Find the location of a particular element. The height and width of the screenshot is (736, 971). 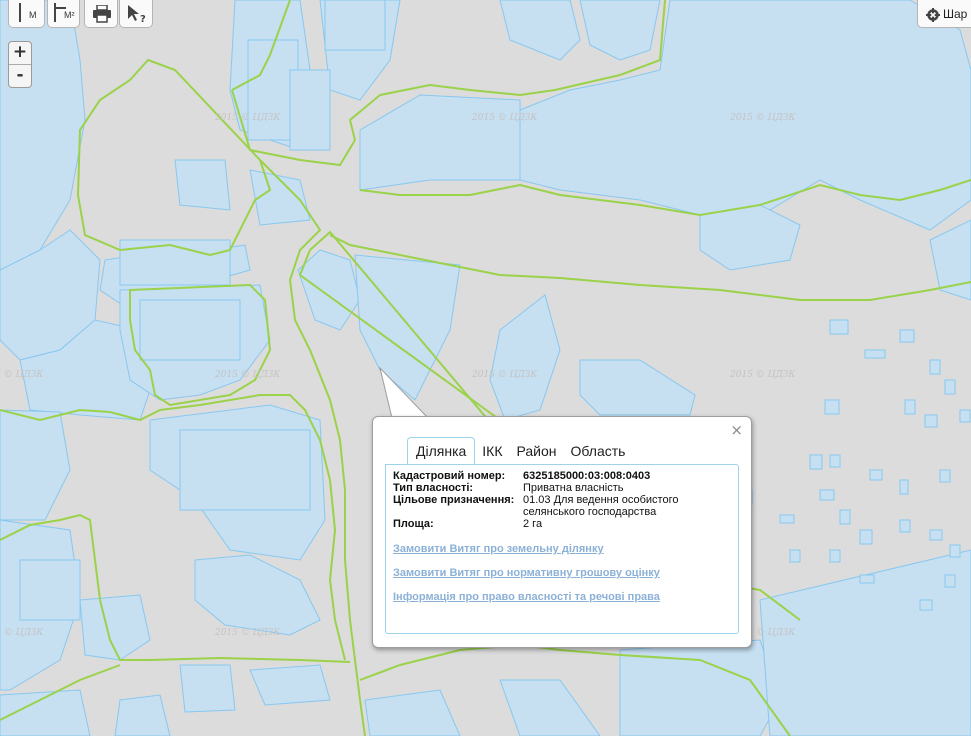

printer-icon is located at coordinates (102, 14).